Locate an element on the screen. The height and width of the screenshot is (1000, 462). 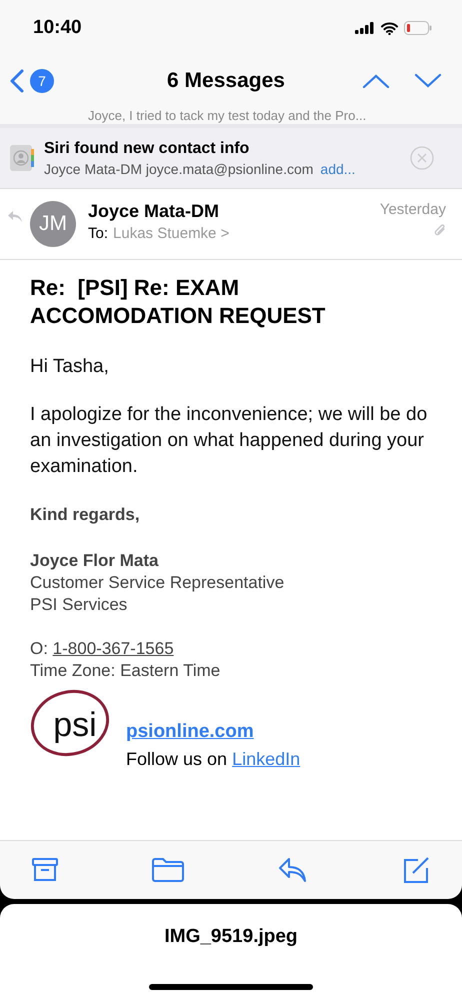
body-paragraph: Kind regards, is located at coordinates (85, 515).